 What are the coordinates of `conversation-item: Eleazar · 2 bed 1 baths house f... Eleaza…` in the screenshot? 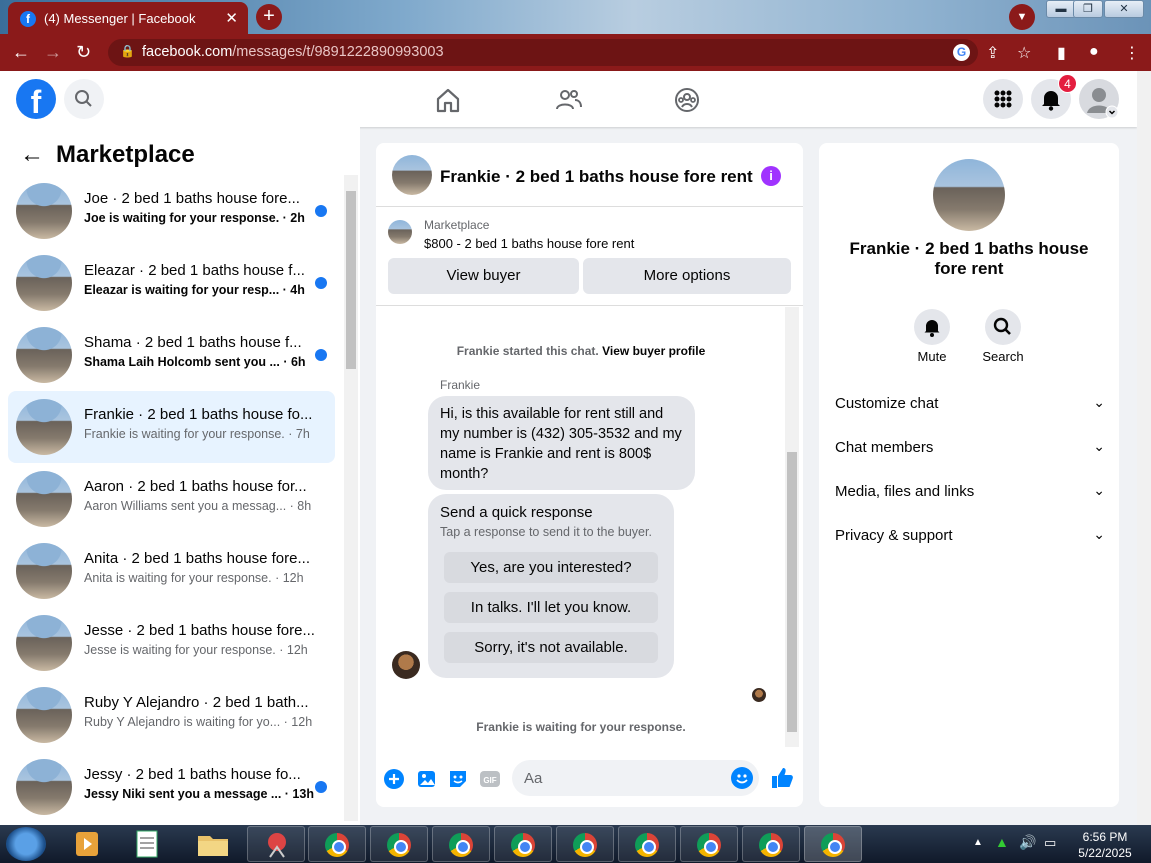 It's located at (171, 283).